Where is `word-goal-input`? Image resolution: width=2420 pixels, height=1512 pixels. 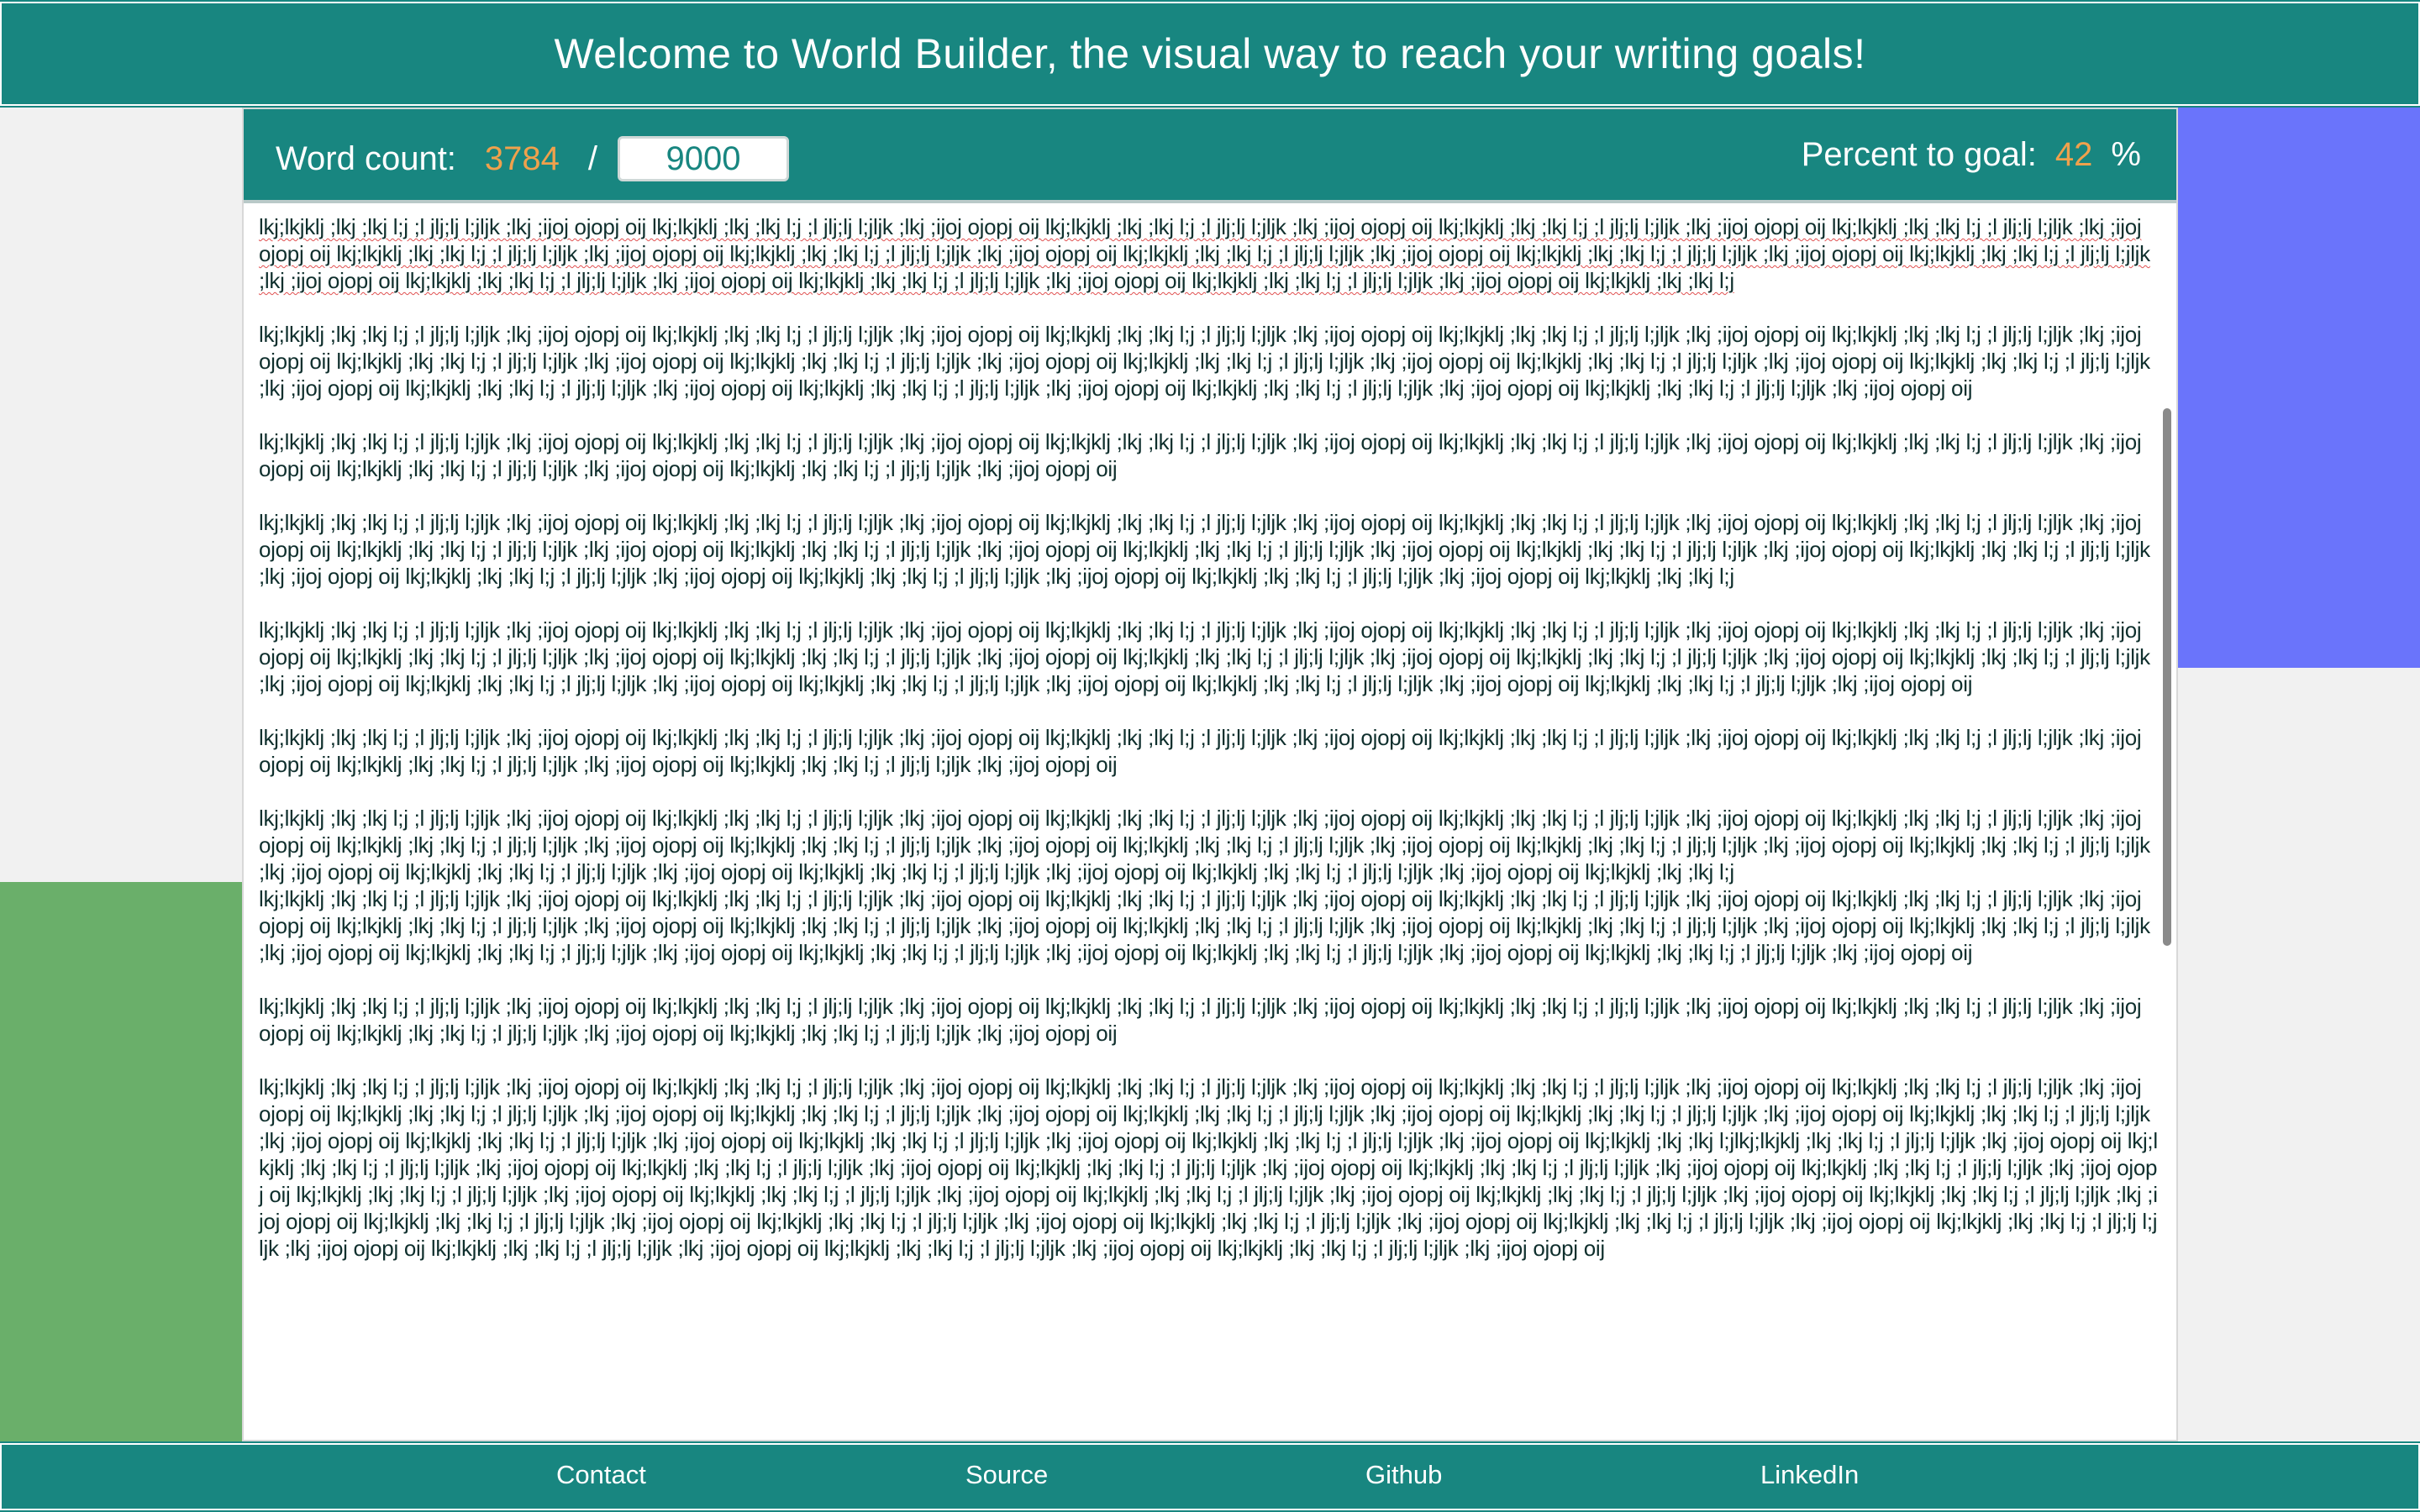 word-goal-input is located at coordinates (704, 158).